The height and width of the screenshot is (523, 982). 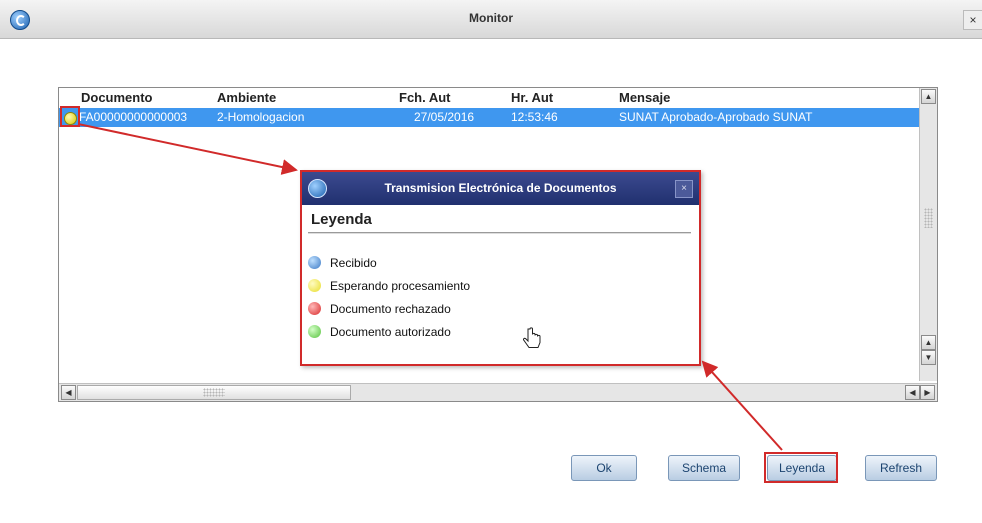 What do you see at coordinates (531, 337) in the screenshot?
I see `hand-pointer-icon` at bounding box center [531, 337].